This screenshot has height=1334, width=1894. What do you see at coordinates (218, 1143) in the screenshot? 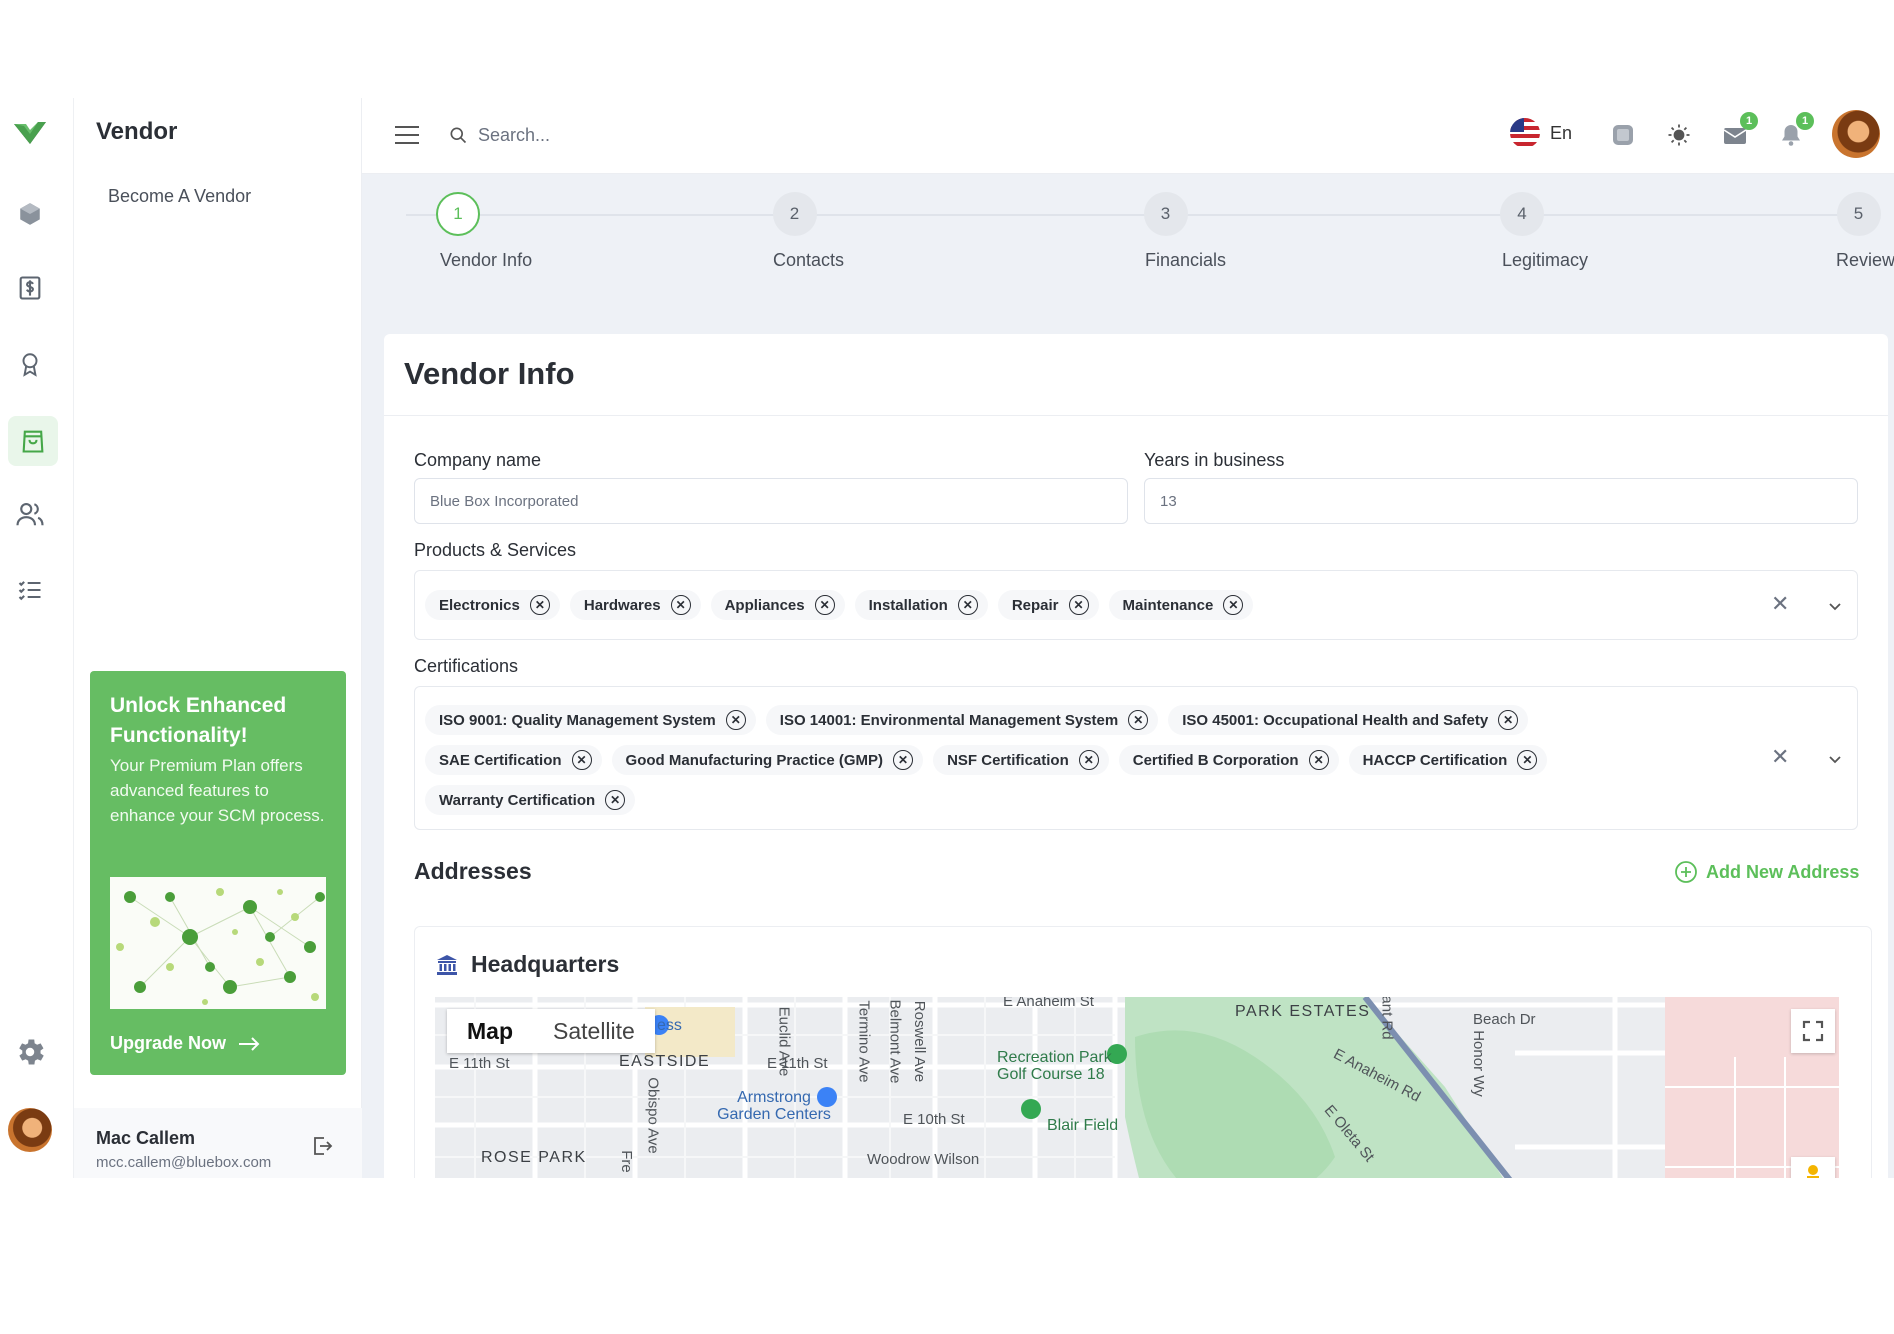
I see `user-profile-footer: Mac Callem mcc.callem@bluebox.com` at bounding box center [218, 1143].